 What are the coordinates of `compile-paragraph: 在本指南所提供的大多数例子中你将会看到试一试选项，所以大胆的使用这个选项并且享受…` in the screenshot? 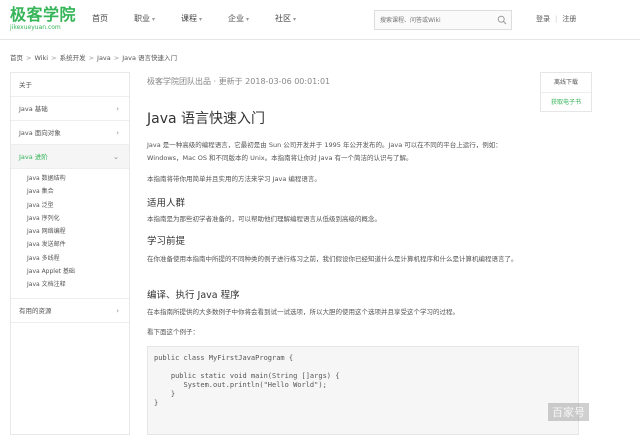 It's located at (303, 312).